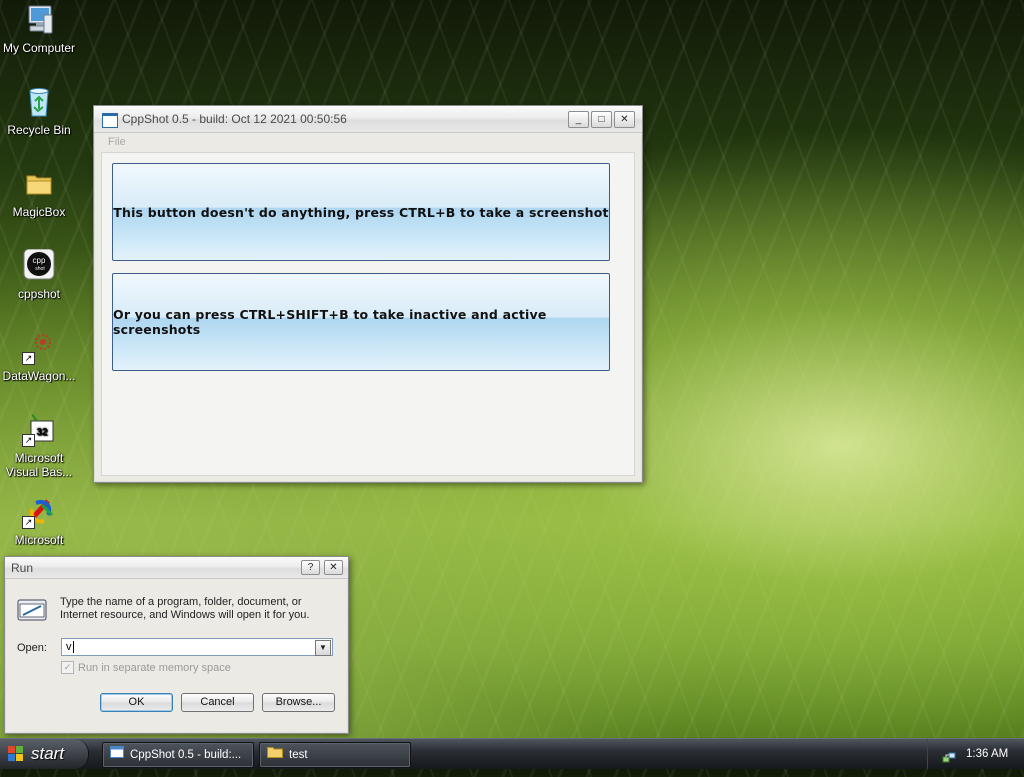  What do you see at coordinates (39, 260) in the screenshot?
I see `svg-text: cpp` at bounding box center [39, 260].